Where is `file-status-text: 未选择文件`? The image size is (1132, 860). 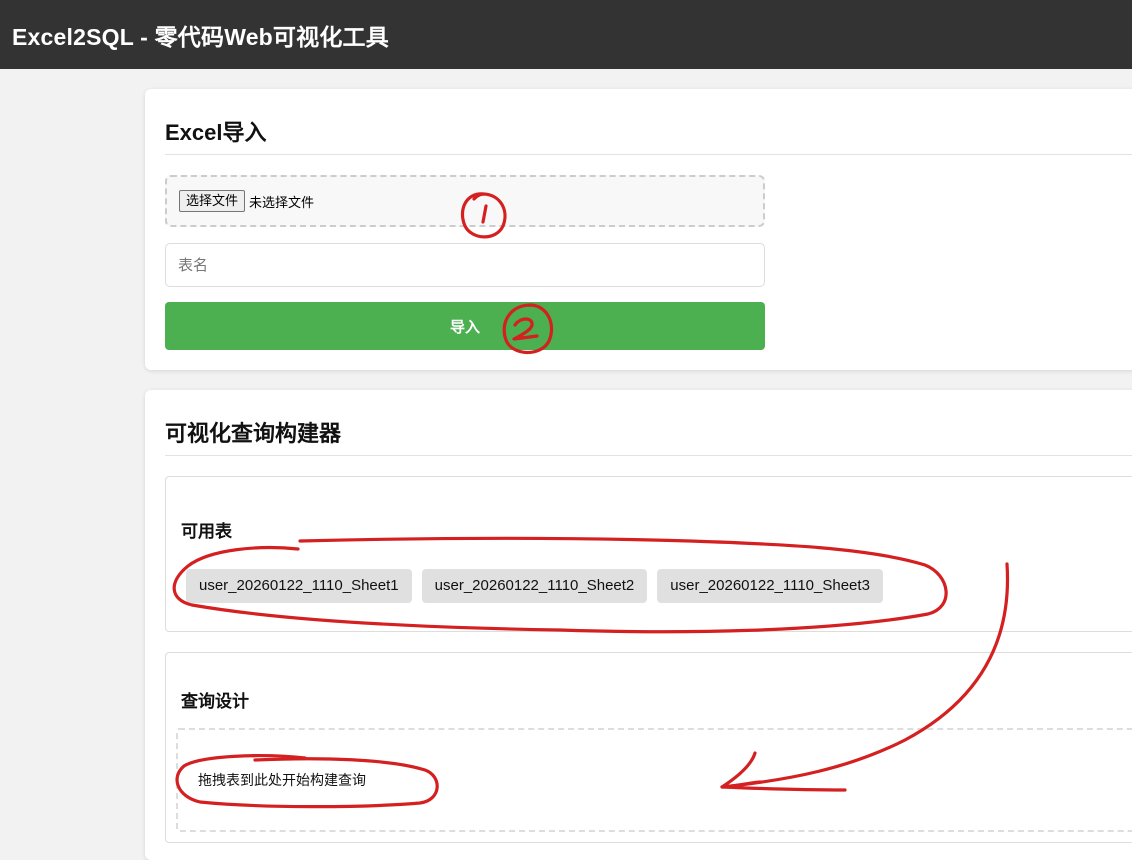 file-status-text: 未选择文件 is located at coordinates (282, 202).